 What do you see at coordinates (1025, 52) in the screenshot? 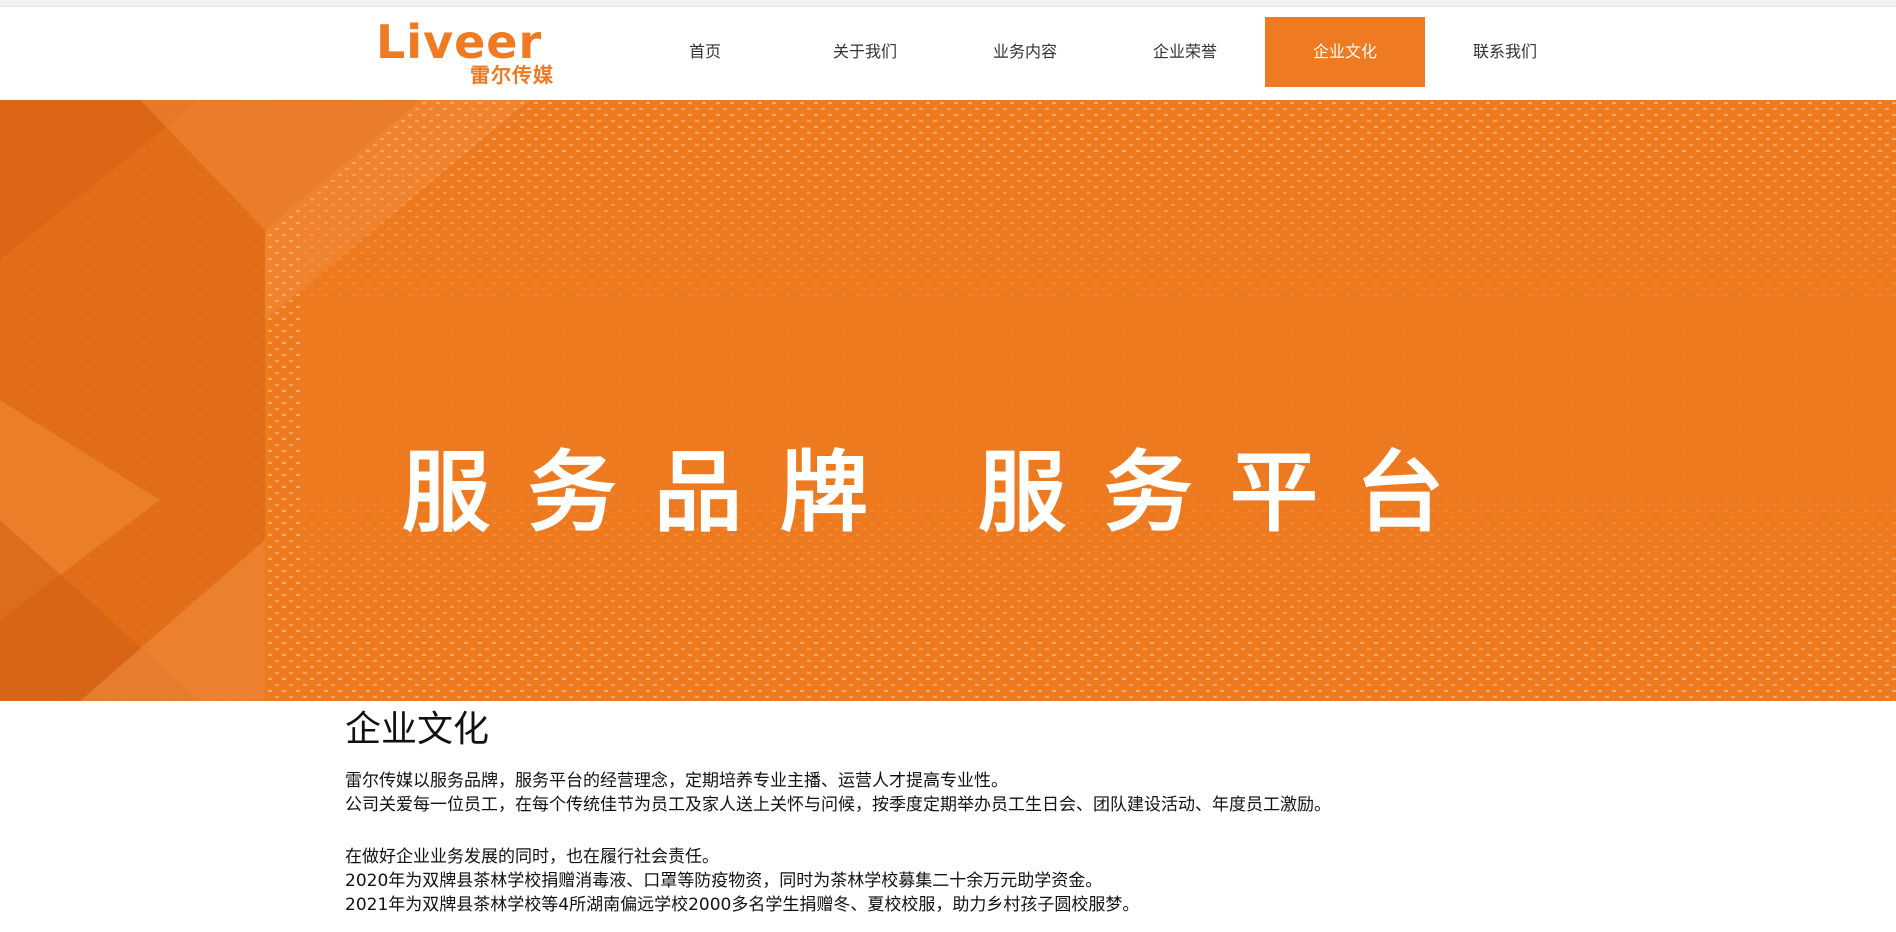
I see `nav-item-business: 业务内容` at bounding box center [1025, 52].